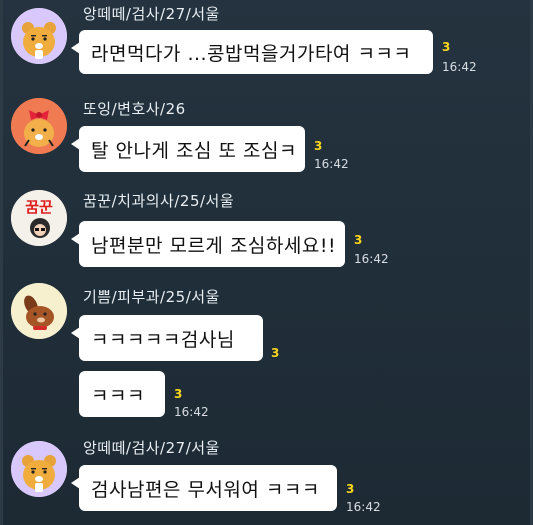  Describe the element at coordinates (39, 207) in the screenshot. I see `avatar-label: 꿈꾼` at that location.